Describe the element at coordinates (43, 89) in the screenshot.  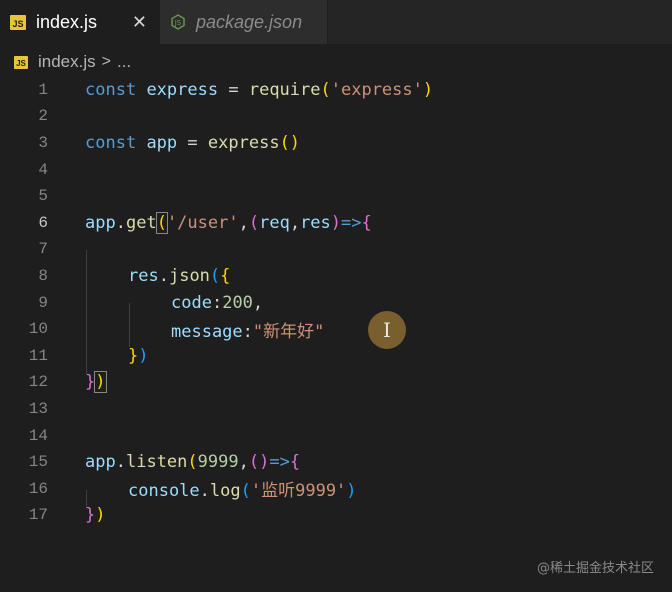
I see `line-number: 1` at that location.